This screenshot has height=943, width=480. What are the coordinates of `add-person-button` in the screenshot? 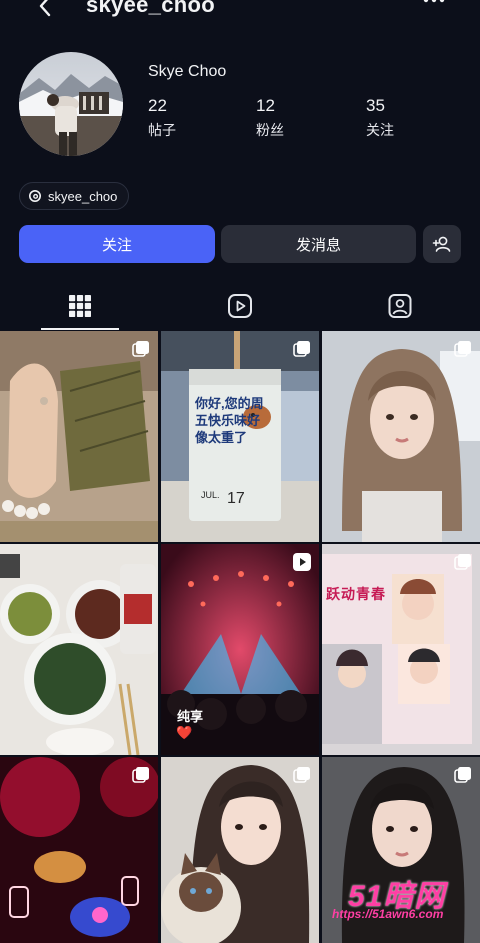 It's located at (442, 244).